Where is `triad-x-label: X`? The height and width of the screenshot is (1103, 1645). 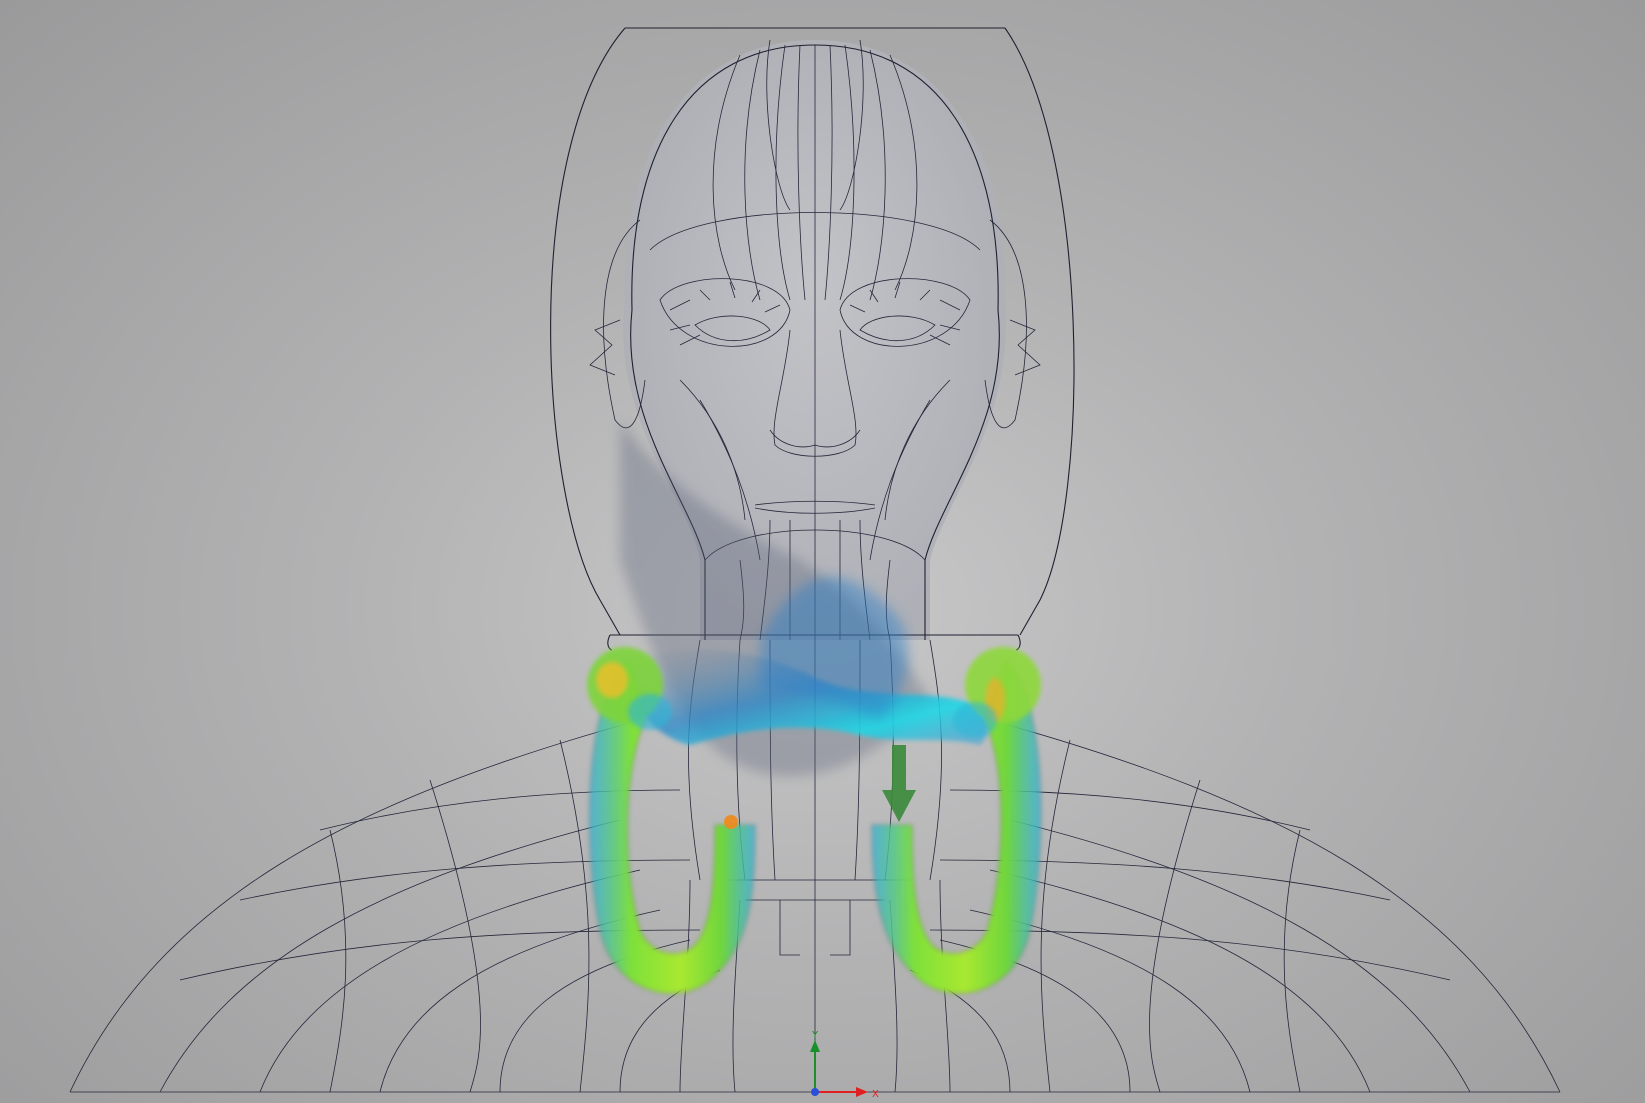 triad-x-label: X is located at coordinates (875, 1094).